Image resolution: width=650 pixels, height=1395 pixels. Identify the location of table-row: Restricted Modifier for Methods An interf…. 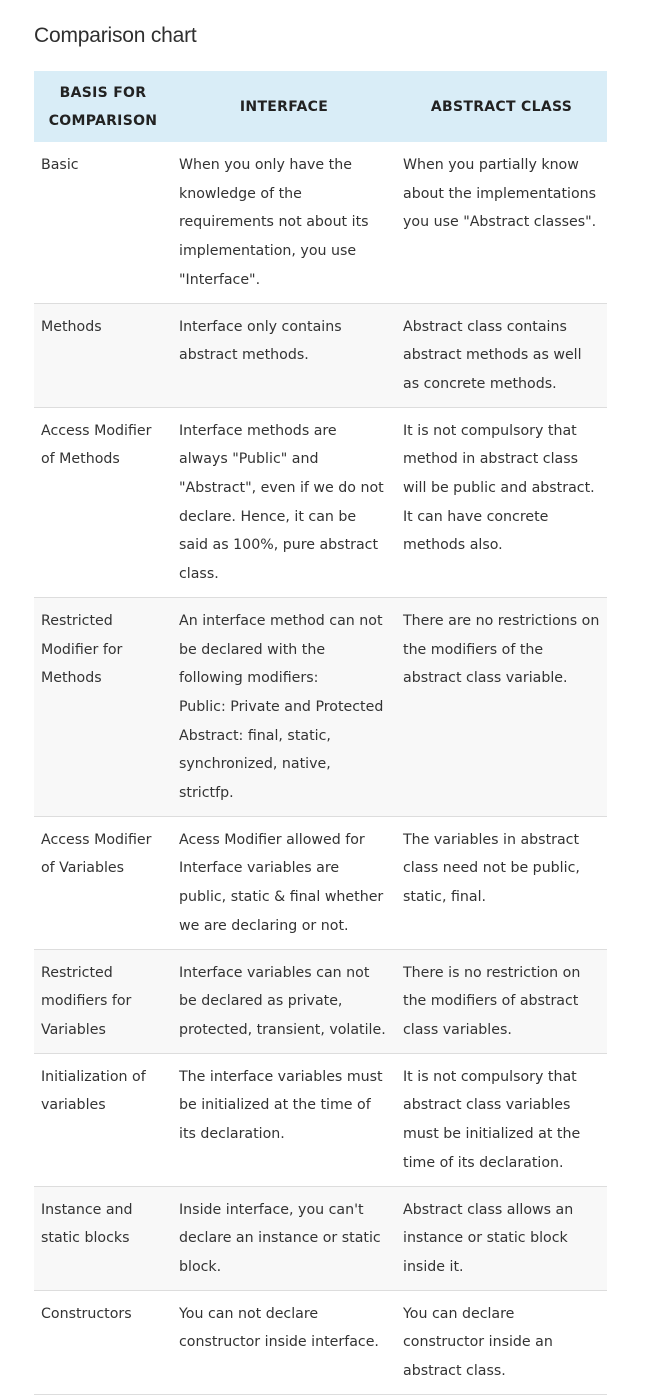
(320, 707).